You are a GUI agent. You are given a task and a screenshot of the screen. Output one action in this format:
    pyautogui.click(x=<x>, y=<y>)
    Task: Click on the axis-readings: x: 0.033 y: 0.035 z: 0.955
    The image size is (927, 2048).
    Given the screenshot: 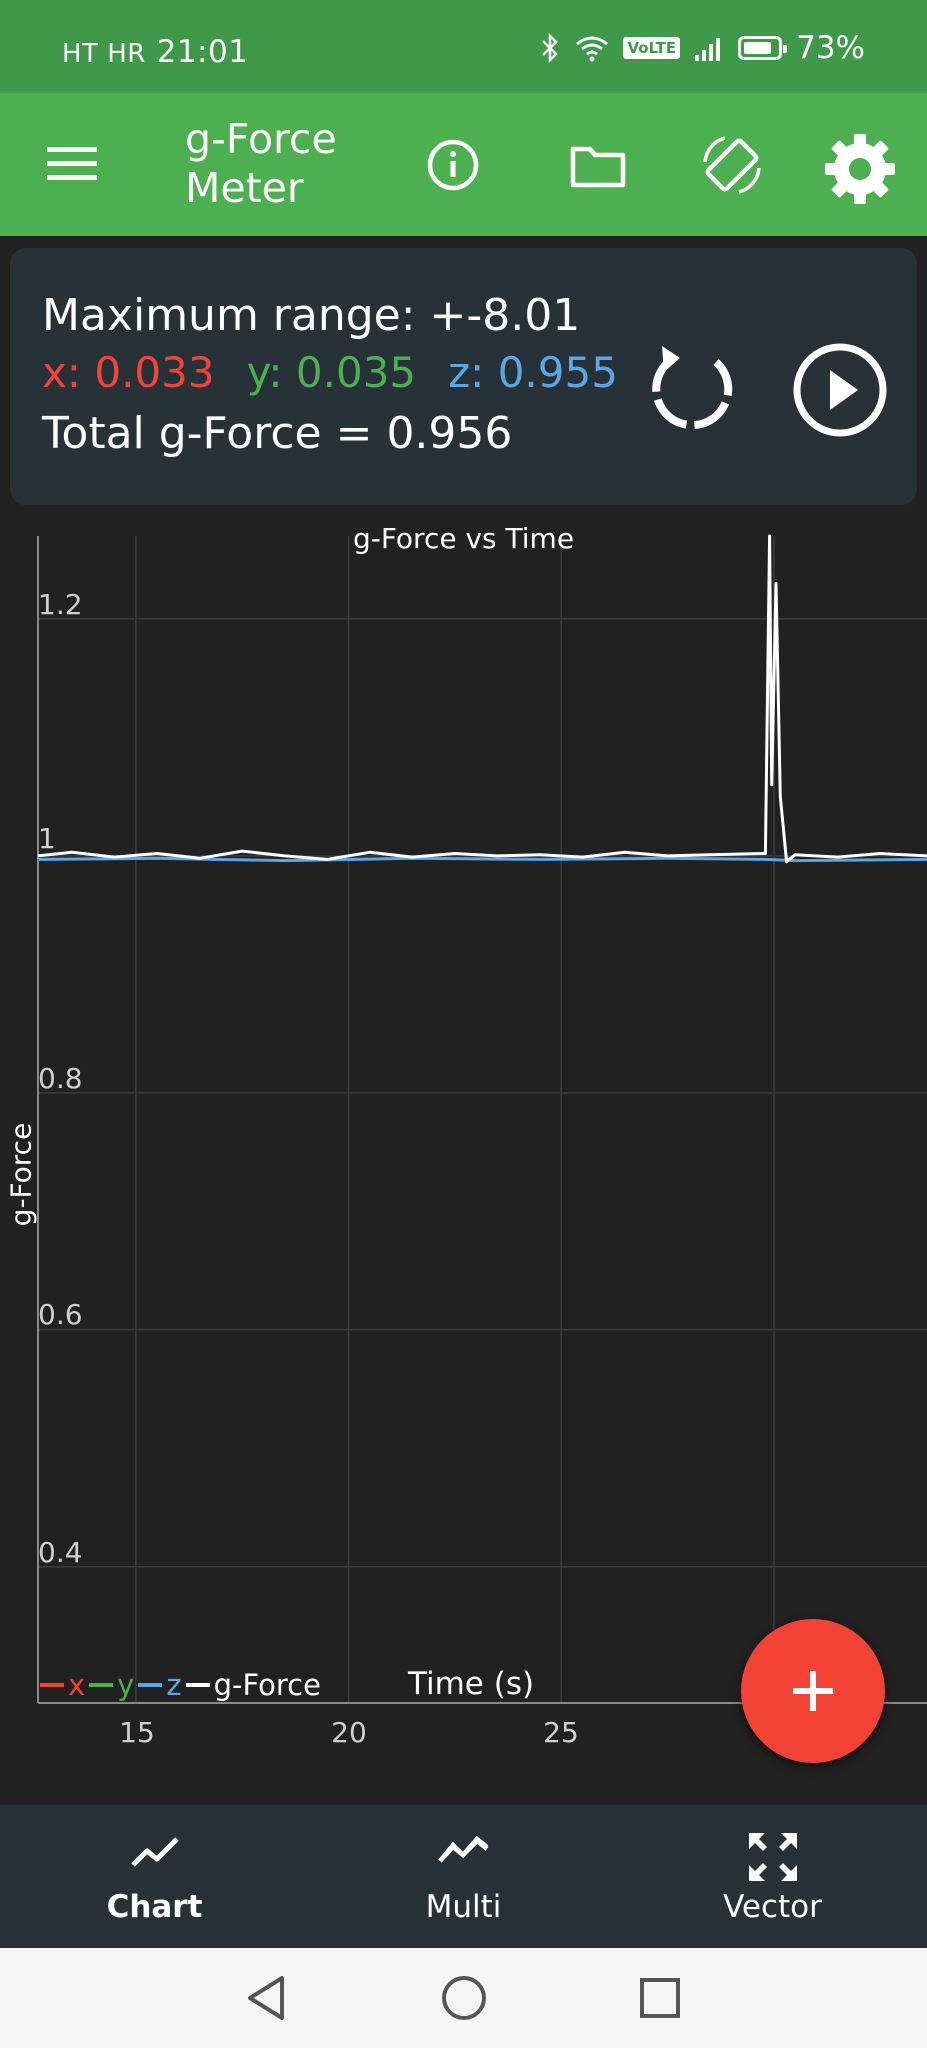 What is the action you would take?
    pyautogui.click(x=330, y=372)
    